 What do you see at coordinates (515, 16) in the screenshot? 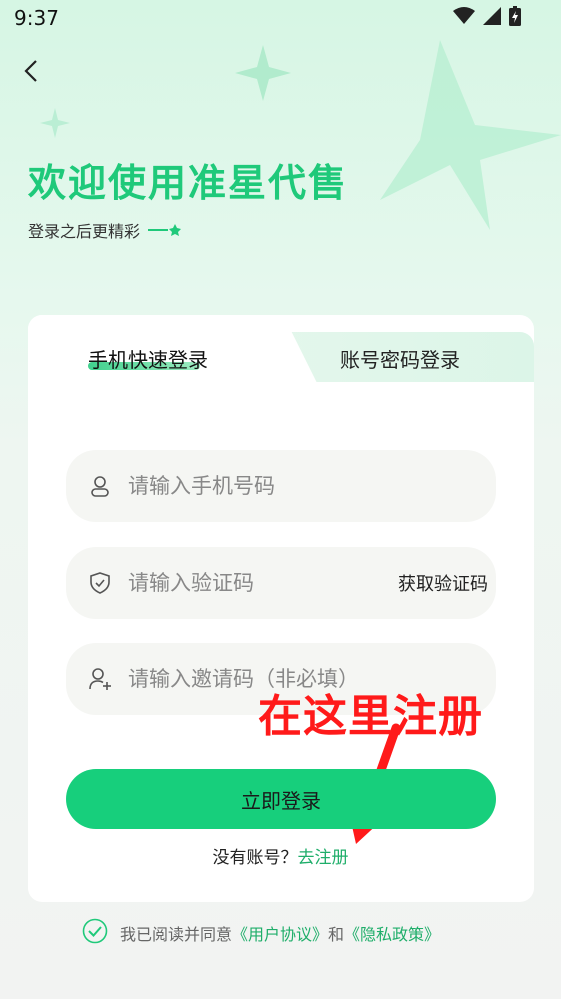
I see `battery-charging-icon` at bounding box center [515, 16].